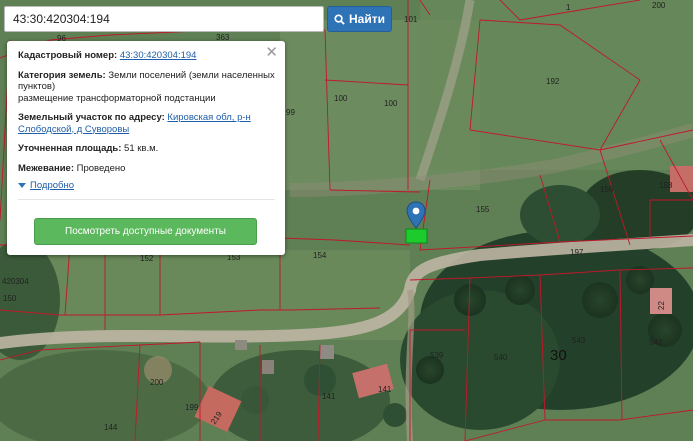  What do you see at coordinates (73, 129) in the screenshot?
I see `address-link-line2: Слободской, д Суворовы` at bounding box center [73, 129].